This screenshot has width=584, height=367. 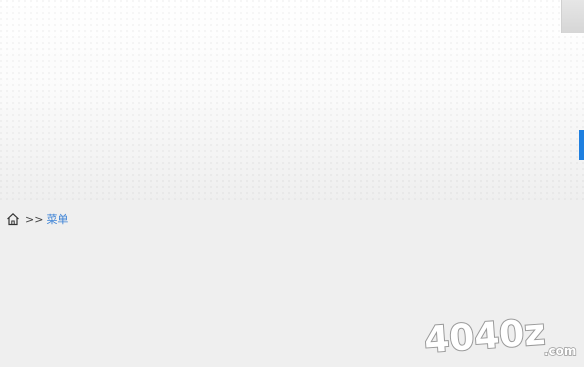 What do you see at coordinates (581, 145) in the screenshot?
I see `side-accent-bar` at bounding box center [581, 145].